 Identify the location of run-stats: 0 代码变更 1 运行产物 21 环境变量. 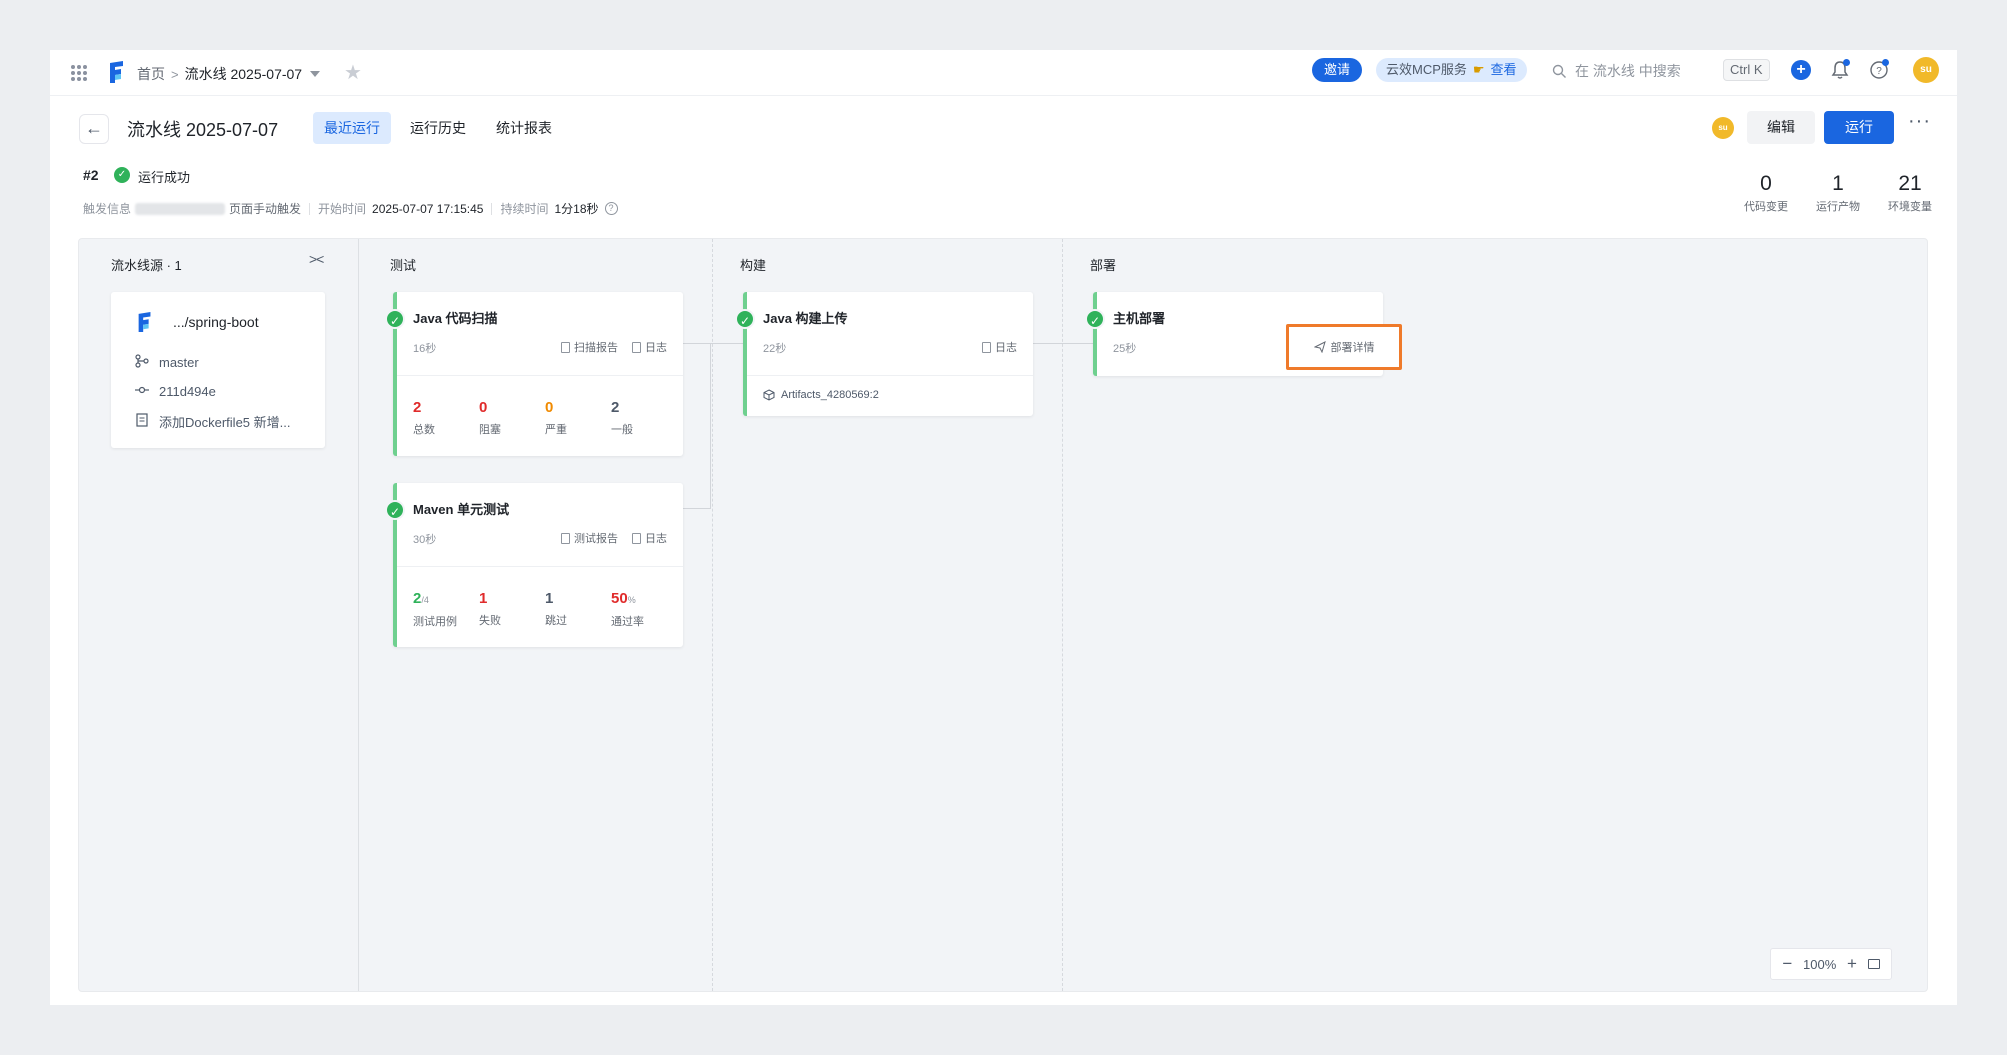
(1838, 193).